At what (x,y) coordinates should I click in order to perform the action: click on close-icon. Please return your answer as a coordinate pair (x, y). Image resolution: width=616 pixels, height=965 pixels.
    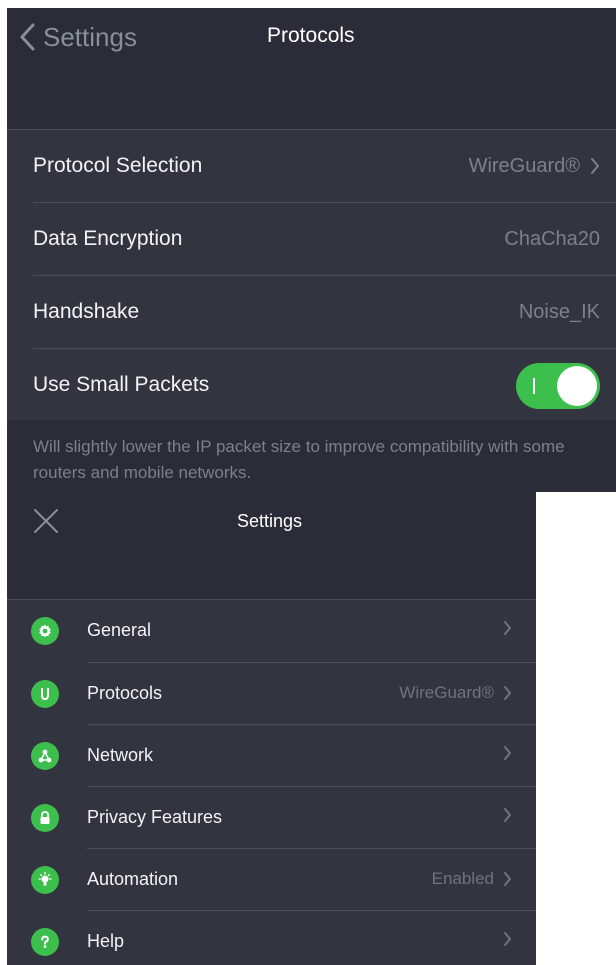
    Looking at the image, I should click on (46, 521).